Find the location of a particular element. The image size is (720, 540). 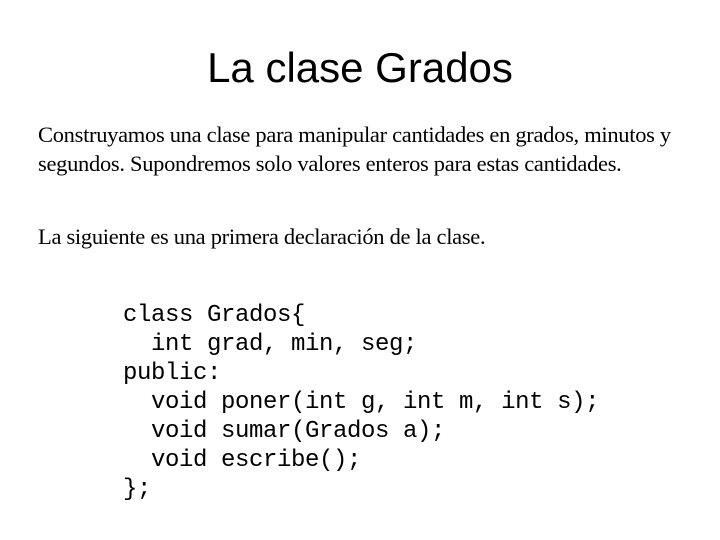

slide-title: La clase Grados is located at coordinates (360, 67).